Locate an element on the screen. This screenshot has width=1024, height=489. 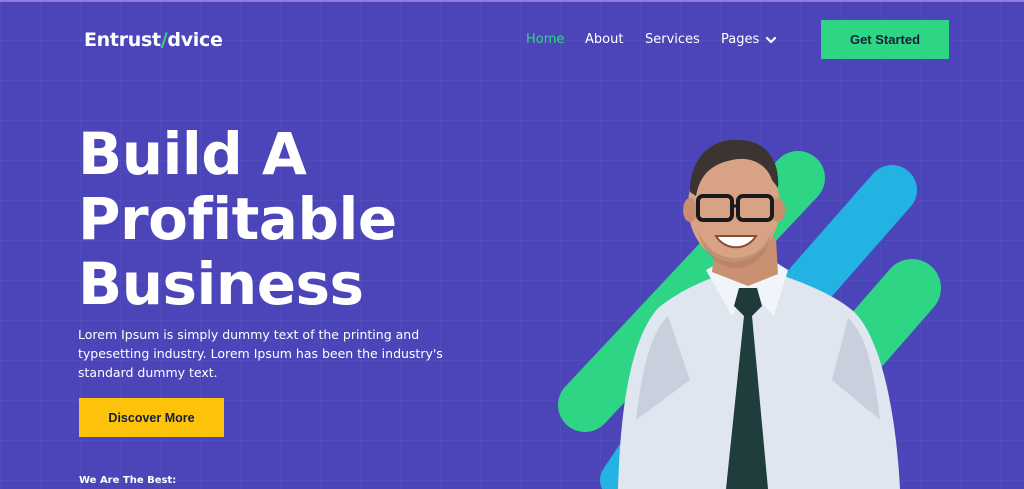
hero-title-line: Profitable is located at coordinates (237, 219).